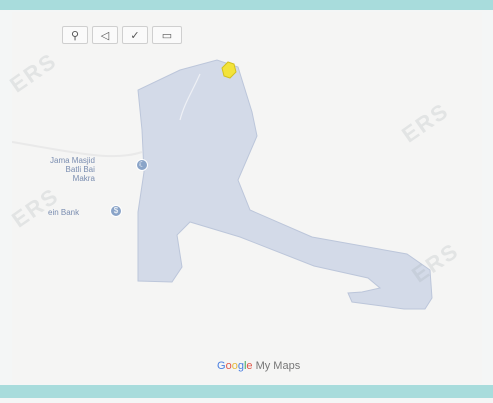 This screenshot has height=403, width=493. What do you see at coordinates (221, 366) in the screenshot?
I see `logo-letter: G` at bounding box center [221, 366].